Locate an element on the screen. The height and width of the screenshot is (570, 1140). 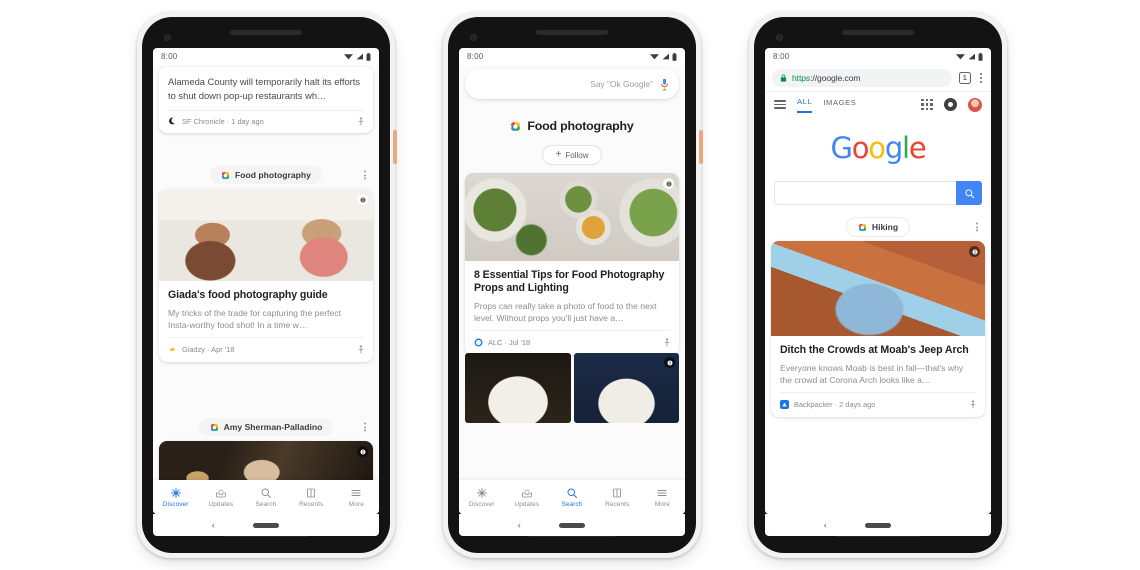
chrome-menu-icon is located at coordinates (981, 78).